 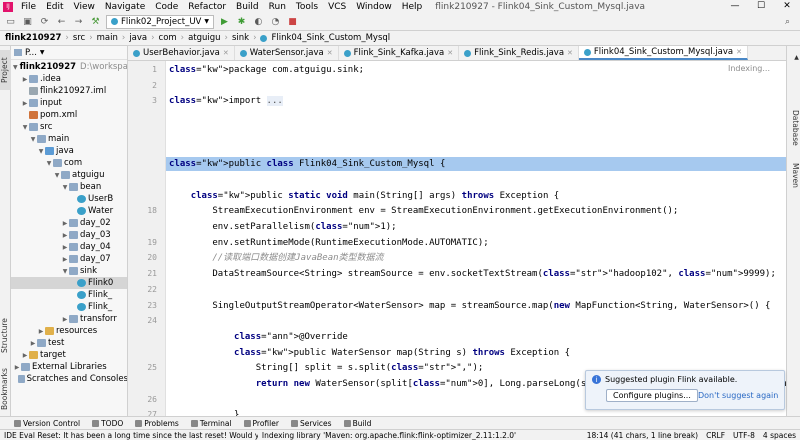 What do you see at coordinates (744, 435) in the screenshot?
I see `file-encoding: UTF-8` at bounding box center [744, 435].